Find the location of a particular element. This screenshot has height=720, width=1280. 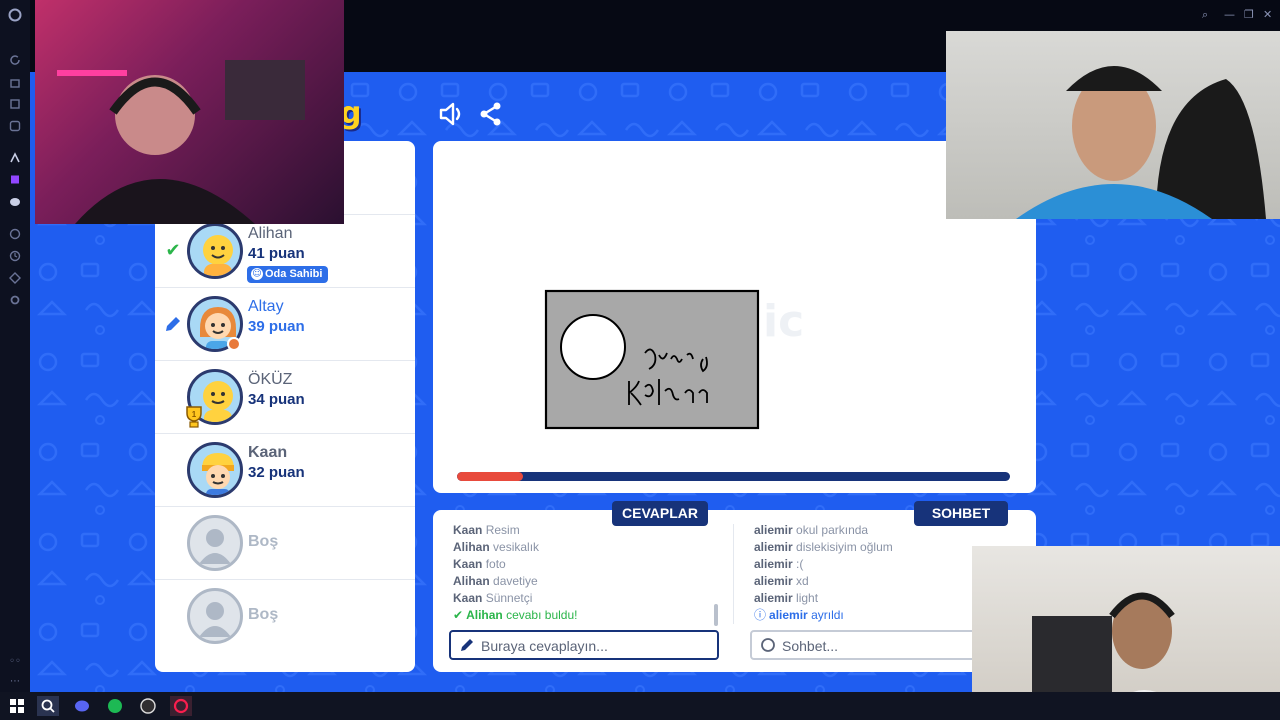

player-row-okuz: 1 ÖKÜZ 34 puan is located at coordinates (285, 396).